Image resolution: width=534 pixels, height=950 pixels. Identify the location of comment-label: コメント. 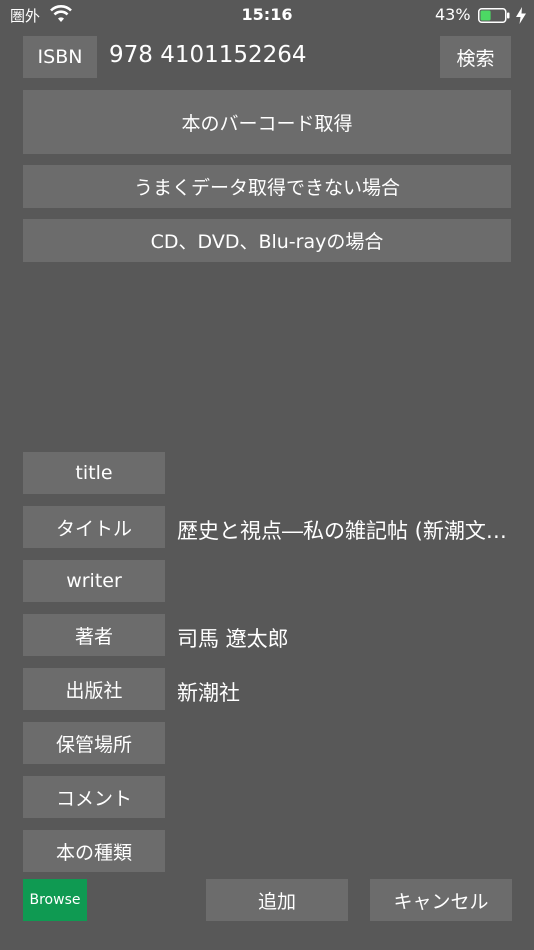
(94, 797).